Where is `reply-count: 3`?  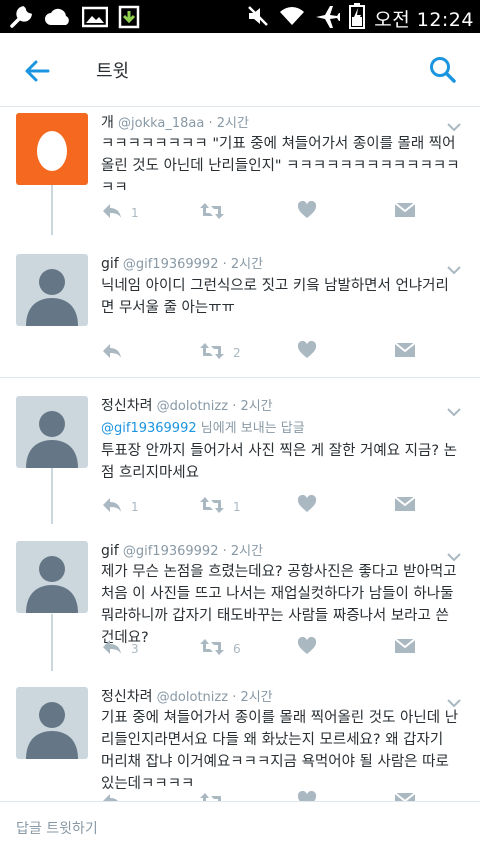 reply-count: 3 is located at coordinates (135, 648).